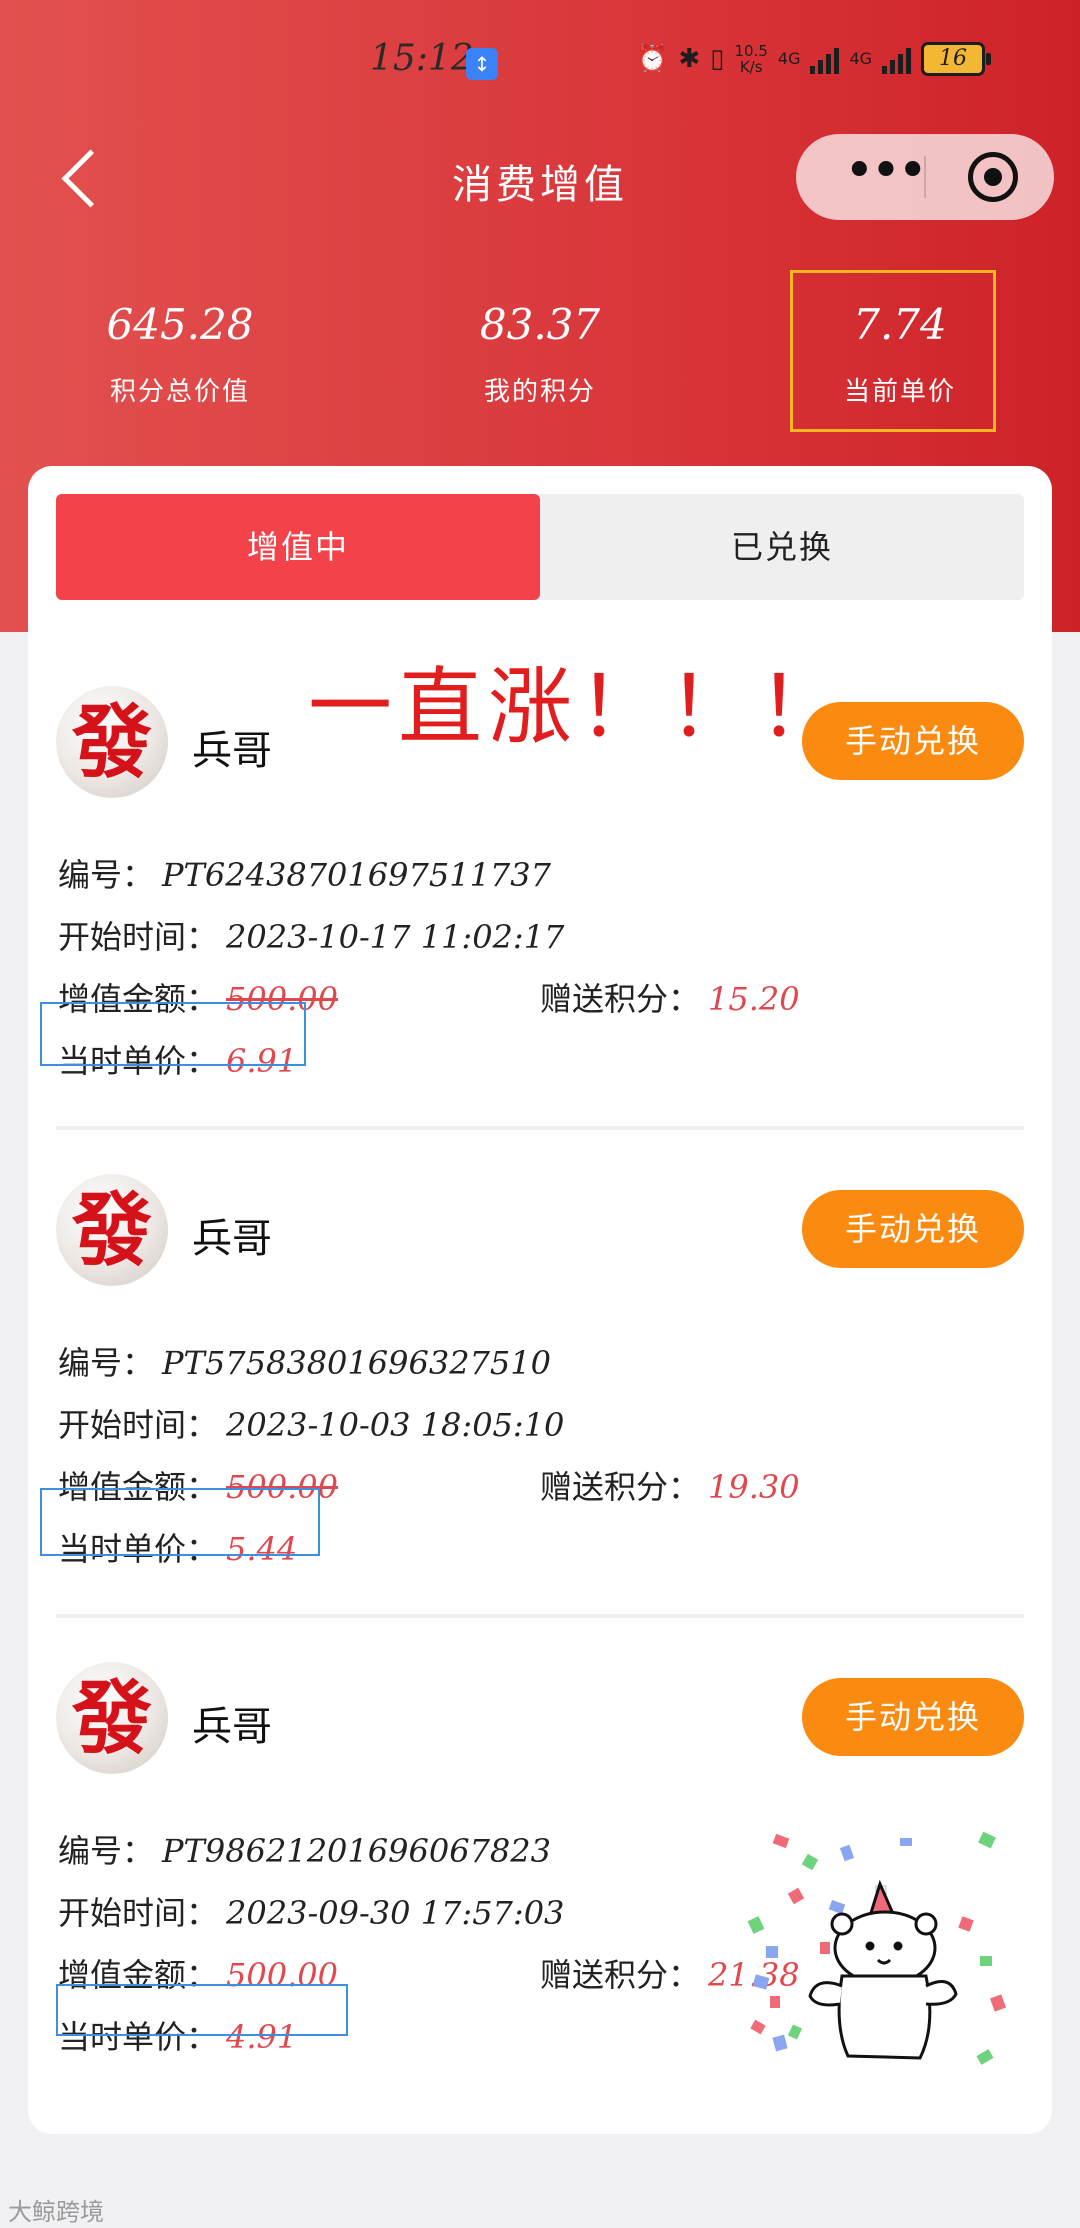 The image size is (1080, 2228). Describe the element at coordinates (993, 177) in the screenshot. I see `close-target-icon` at that location.